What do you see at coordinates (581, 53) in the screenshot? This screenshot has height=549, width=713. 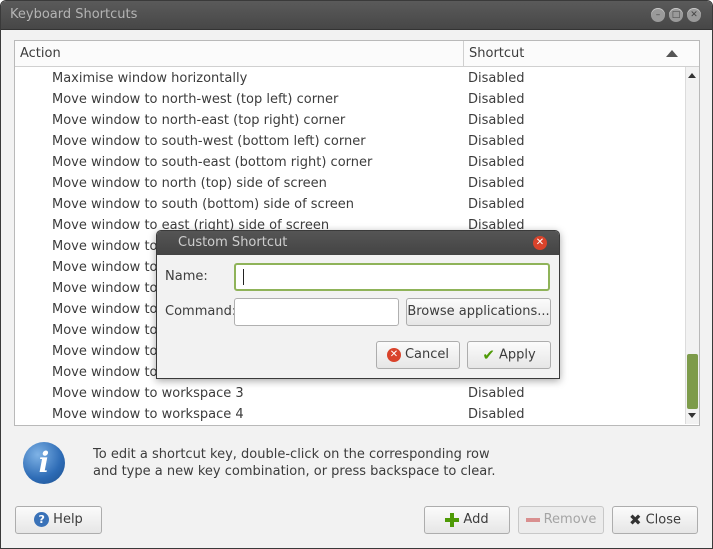 I see `column-header-shortcut: Shortcut` at bounding box center [581, 53].